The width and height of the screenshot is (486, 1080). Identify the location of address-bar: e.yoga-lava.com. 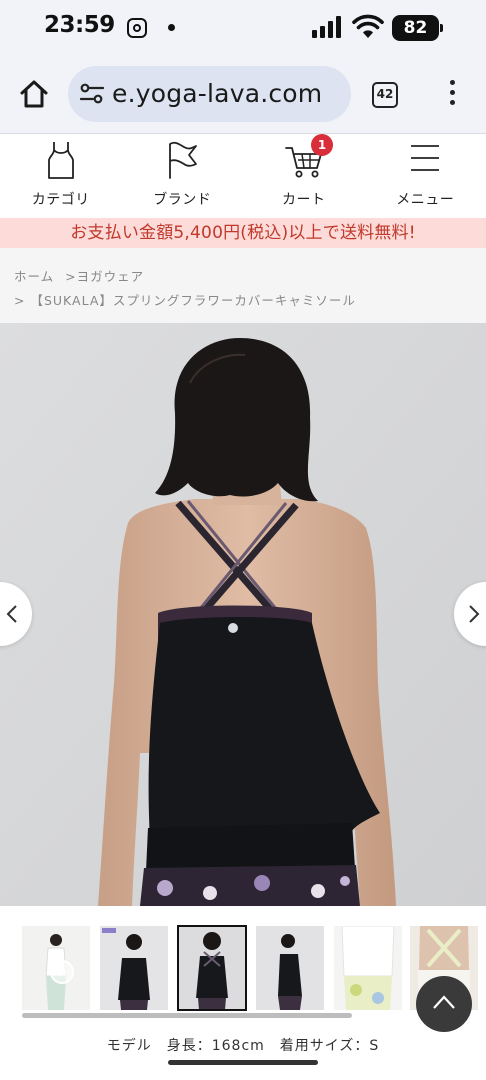
(209, 94).